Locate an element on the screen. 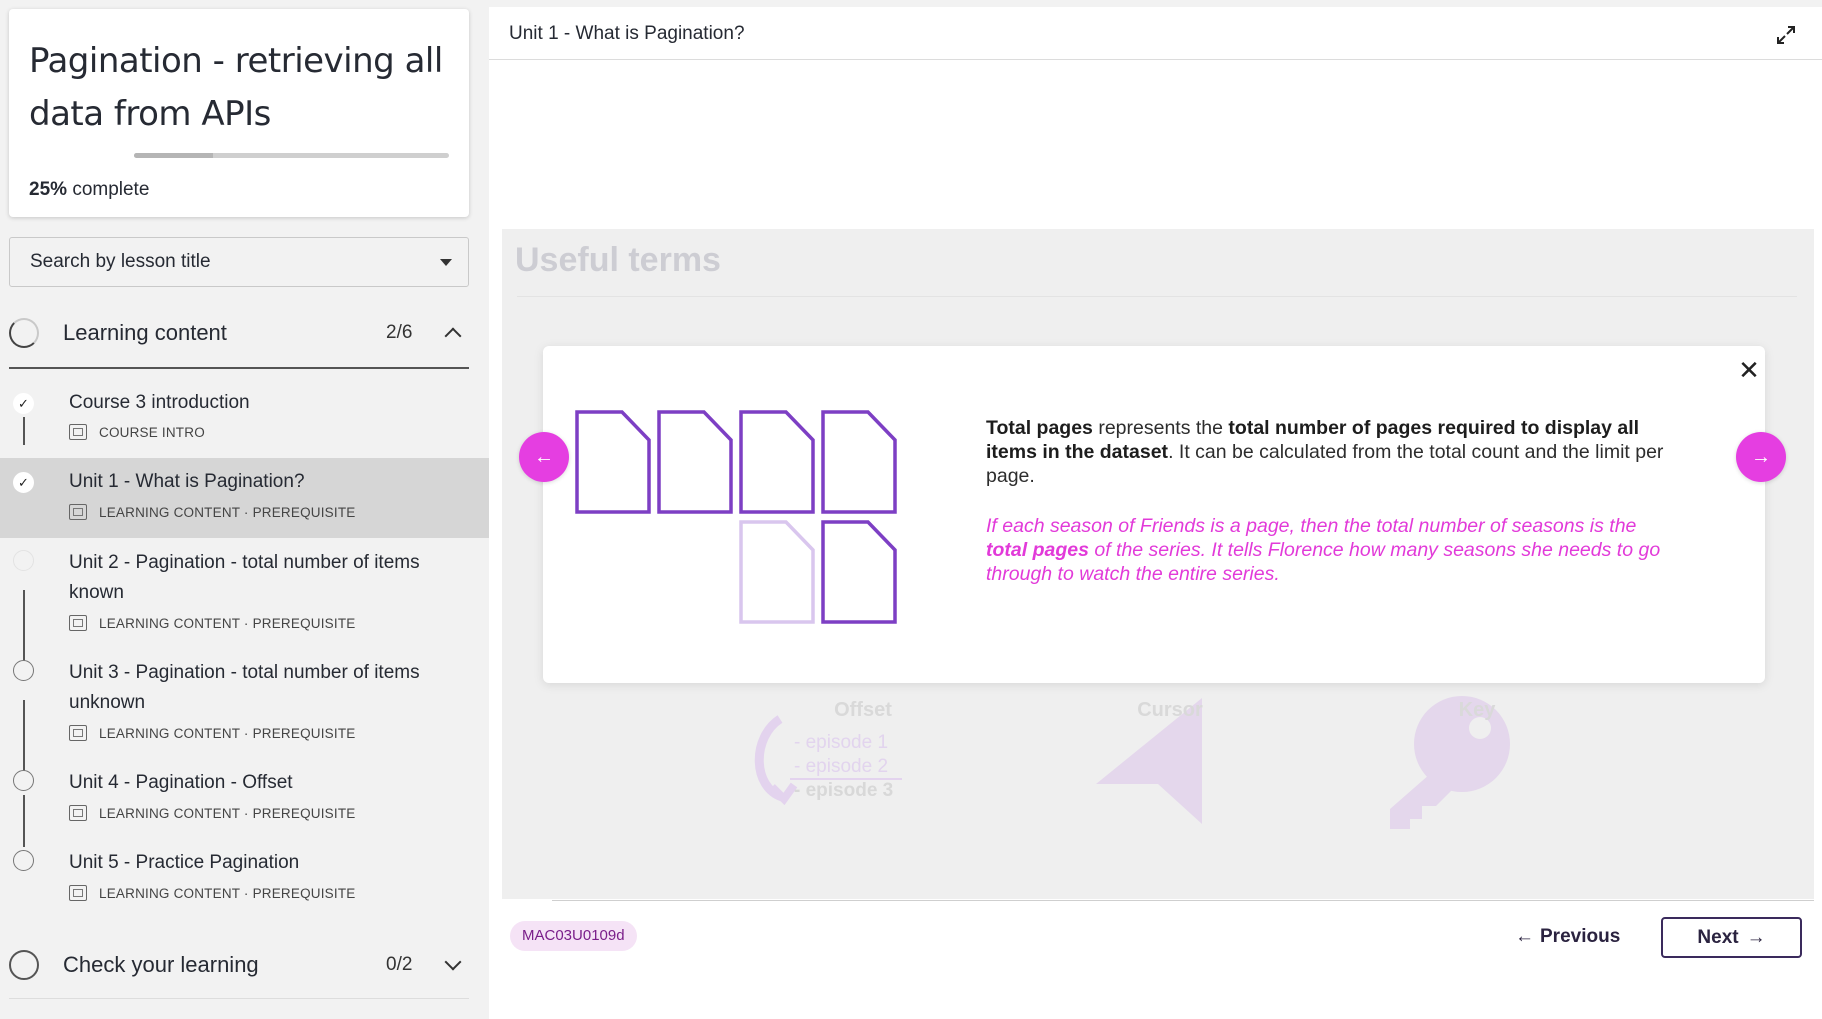  next-button: Next → is located at coordinates (1731, 937).